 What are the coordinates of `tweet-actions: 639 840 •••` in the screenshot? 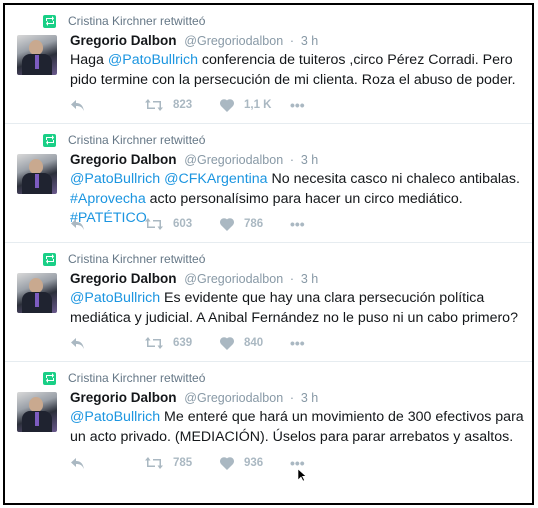 It's located at (187, 343).